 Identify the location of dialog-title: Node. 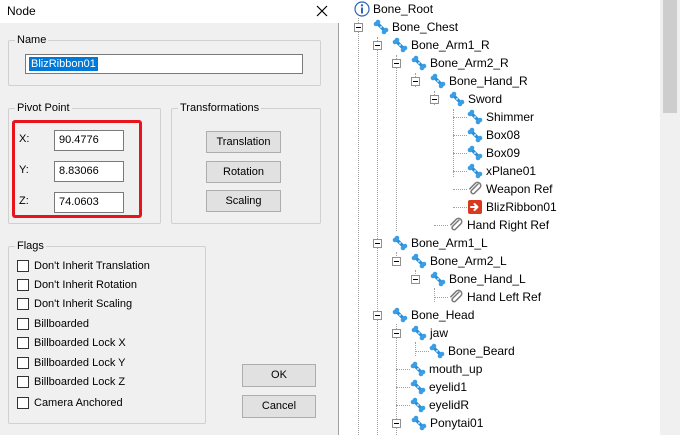
(21, 11).